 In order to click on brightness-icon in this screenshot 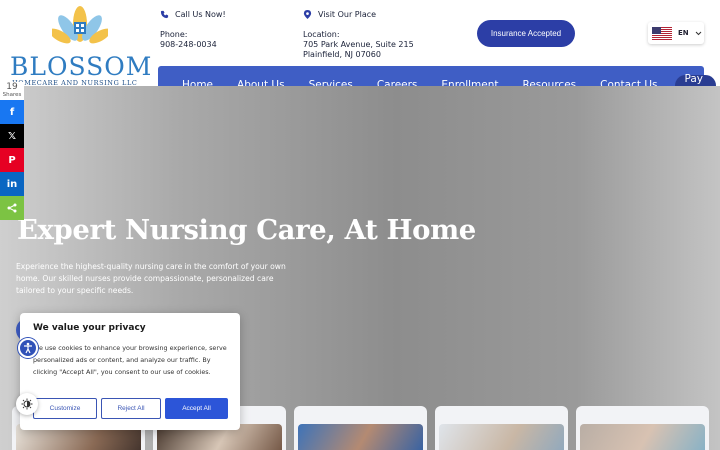, I will do `click(27, 404)`.